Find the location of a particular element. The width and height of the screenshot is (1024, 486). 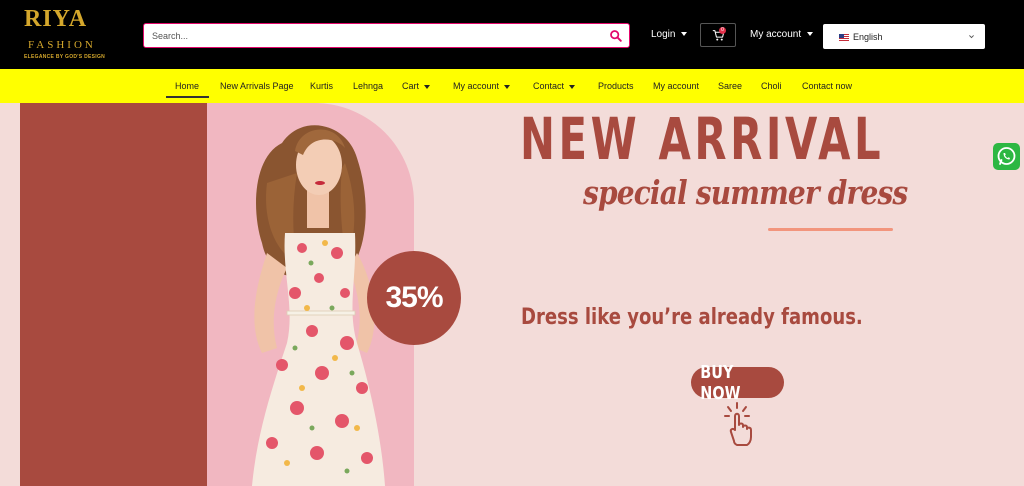

whatsapp-button is located at coordinates (1006, 156).